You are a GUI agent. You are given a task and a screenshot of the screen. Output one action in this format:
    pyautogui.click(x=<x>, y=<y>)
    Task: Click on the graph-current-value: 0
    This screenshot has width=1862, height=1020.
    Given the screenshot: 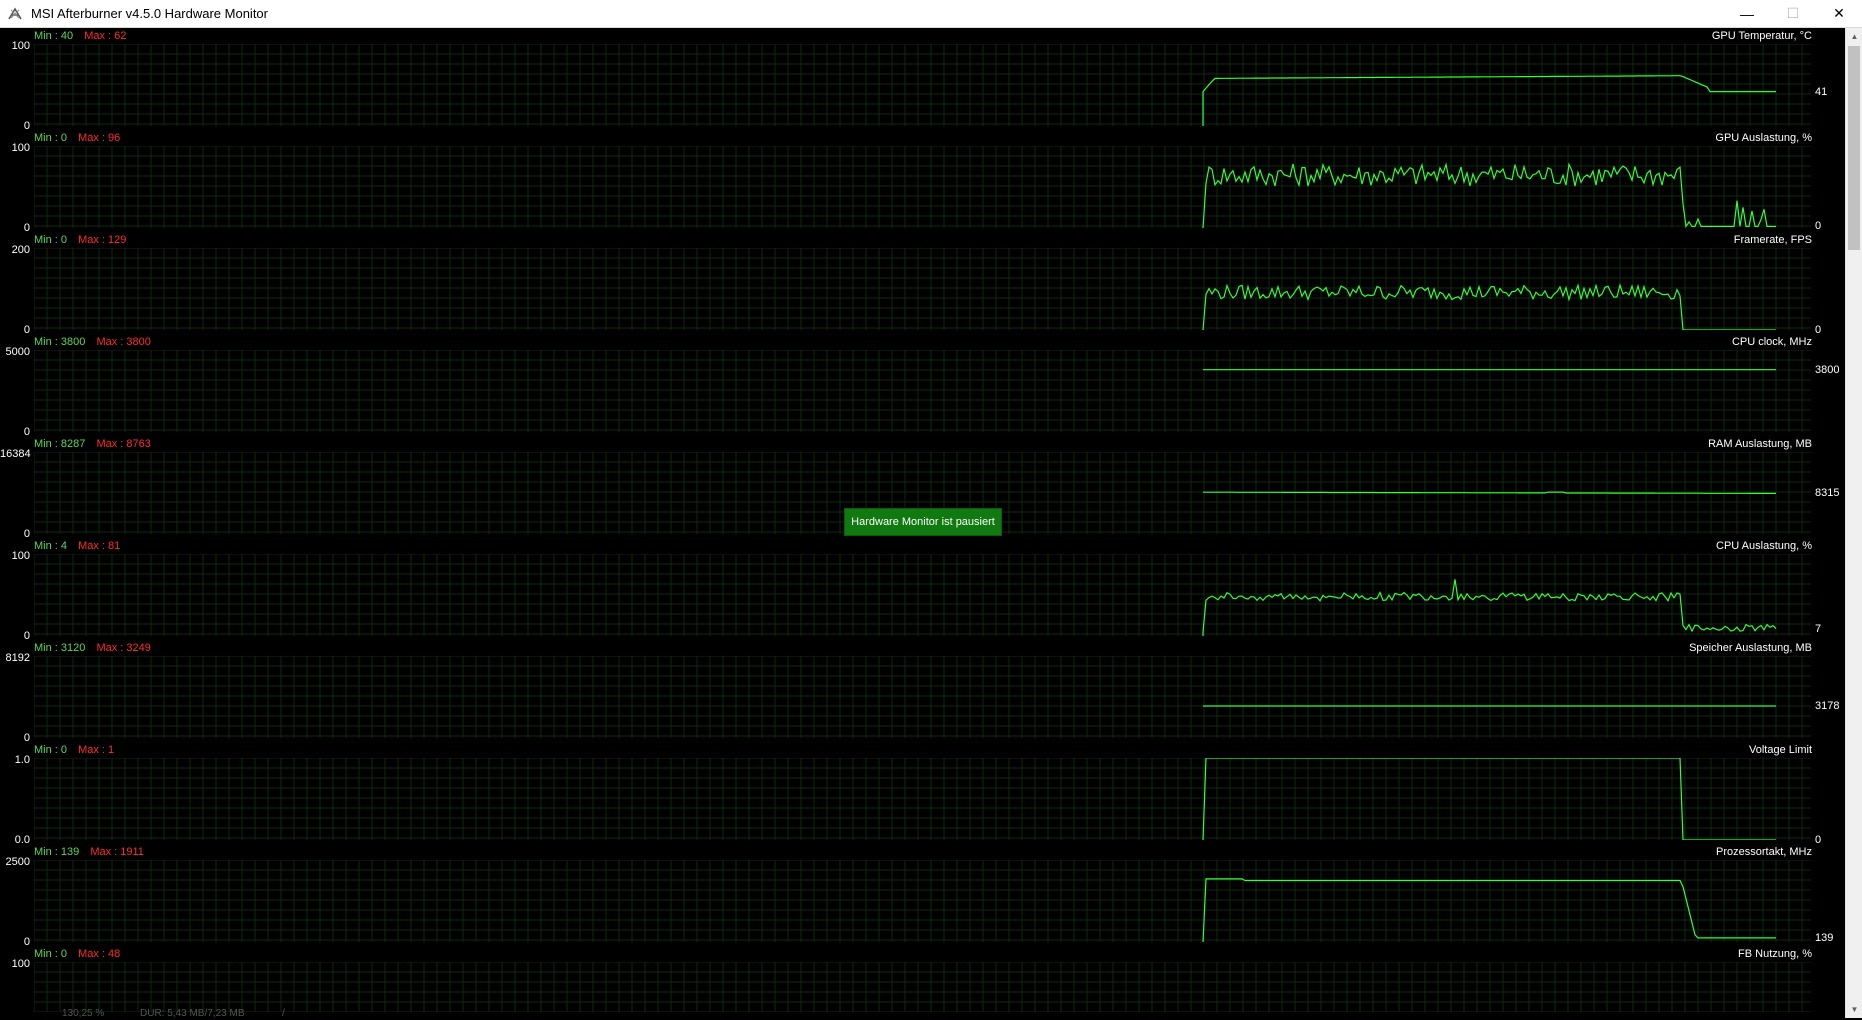 What is the action you would take?
    pyautogui.click(x=1818, y=226)
    